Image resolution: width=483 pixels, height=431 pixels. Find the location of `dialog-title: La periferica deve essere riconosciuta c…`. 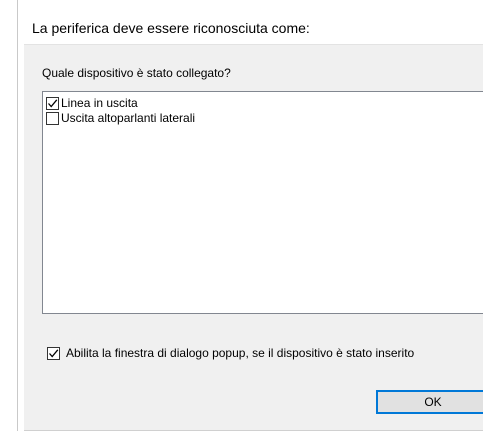

dialog-title: La periferica deve essere riconosciuta c… is located at coordinates (171, 28).